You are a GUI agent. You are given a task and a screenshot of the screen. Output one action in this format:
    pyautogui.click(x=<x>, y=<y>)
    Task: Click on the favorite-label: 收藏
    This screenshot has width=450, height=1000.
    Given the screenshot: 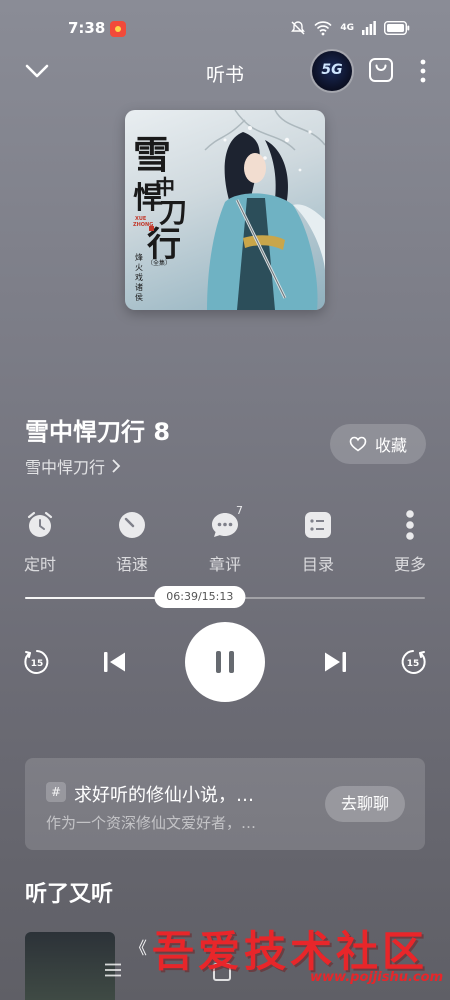 What is the action you would take?
    pyautogui.click(x=390, y=445)
    